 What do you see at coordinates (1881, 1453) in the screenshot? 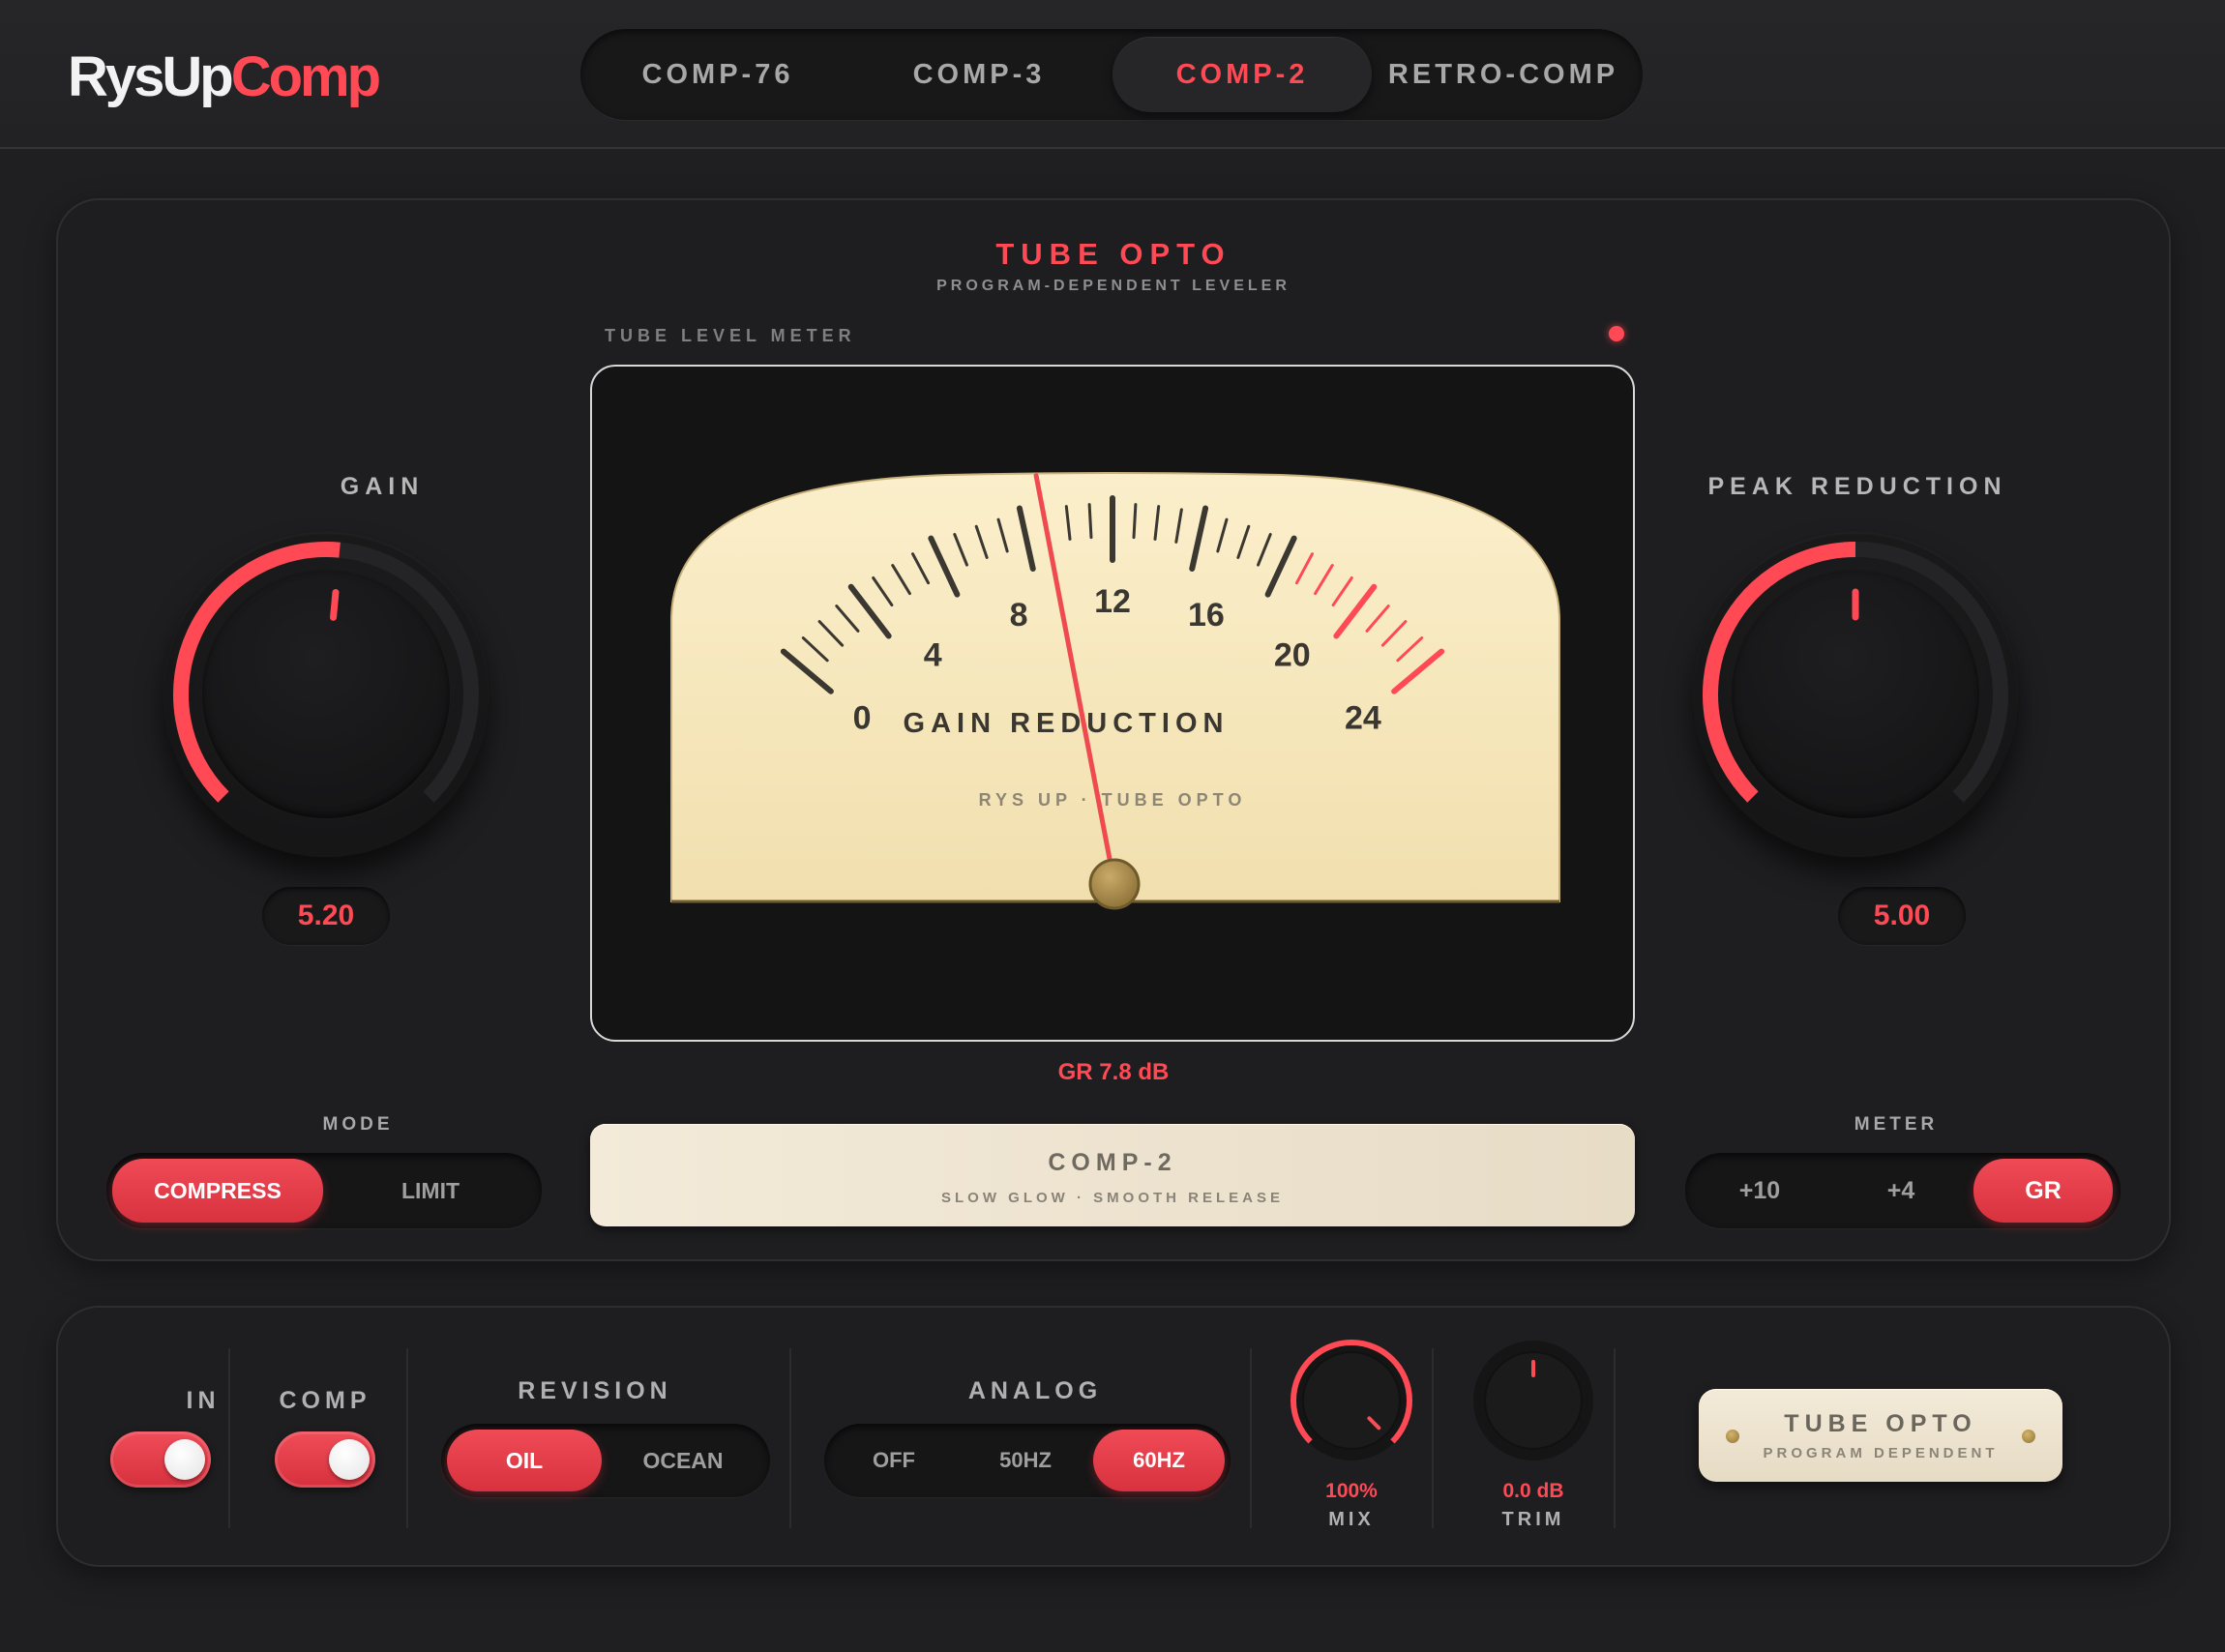
I see `badge-subtitle: PROGRAM DEPENDENT` at bounding box center [1881, 1453].